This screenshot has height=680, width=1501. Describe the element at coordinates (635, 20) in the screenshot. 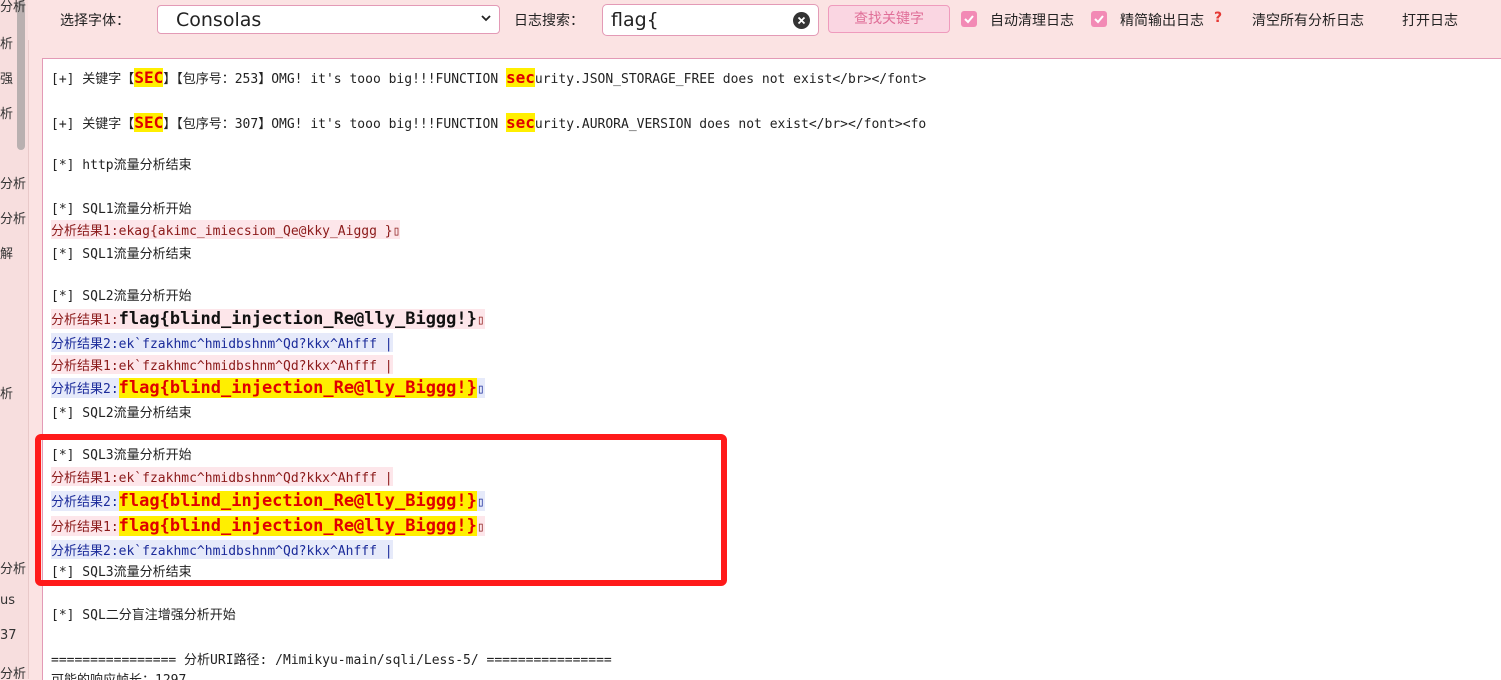

I see `search-input-value: flag{` at that location.